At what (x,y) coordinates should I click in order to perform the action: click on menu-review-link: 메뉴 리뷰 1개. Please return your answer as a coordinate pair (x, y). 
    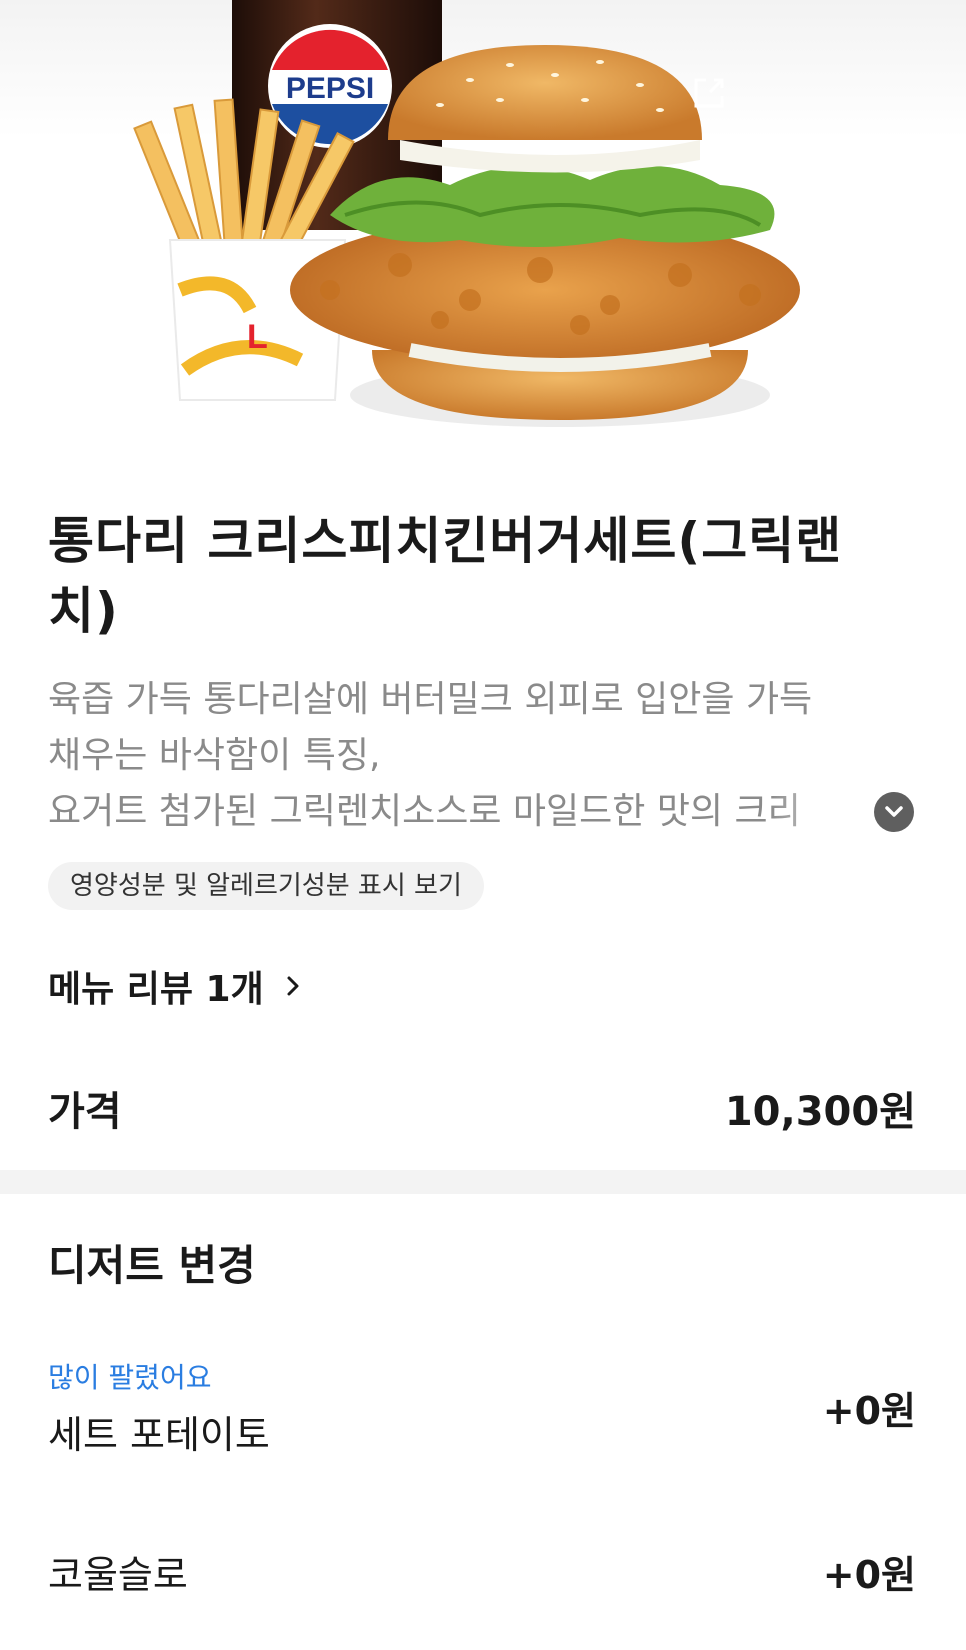
    Looking at the image, I should click on (176, 986).